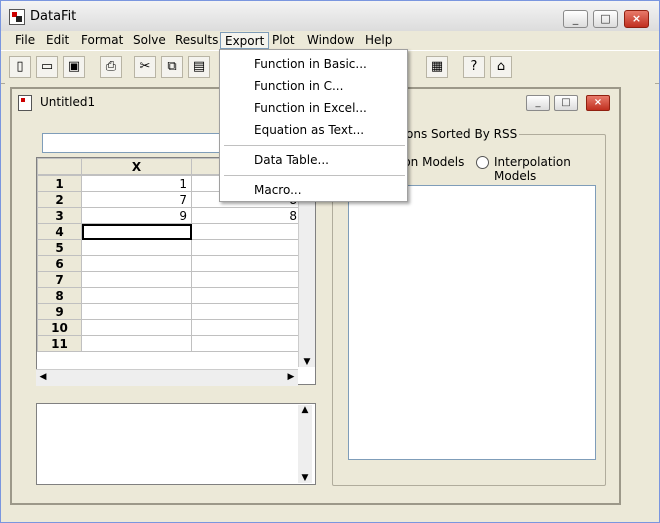 The image size is (660, 523). What do you see at coordinates (501, 67) in the screenshot?
I see `home-icon: ⌂` at bounding box center [501, 67].